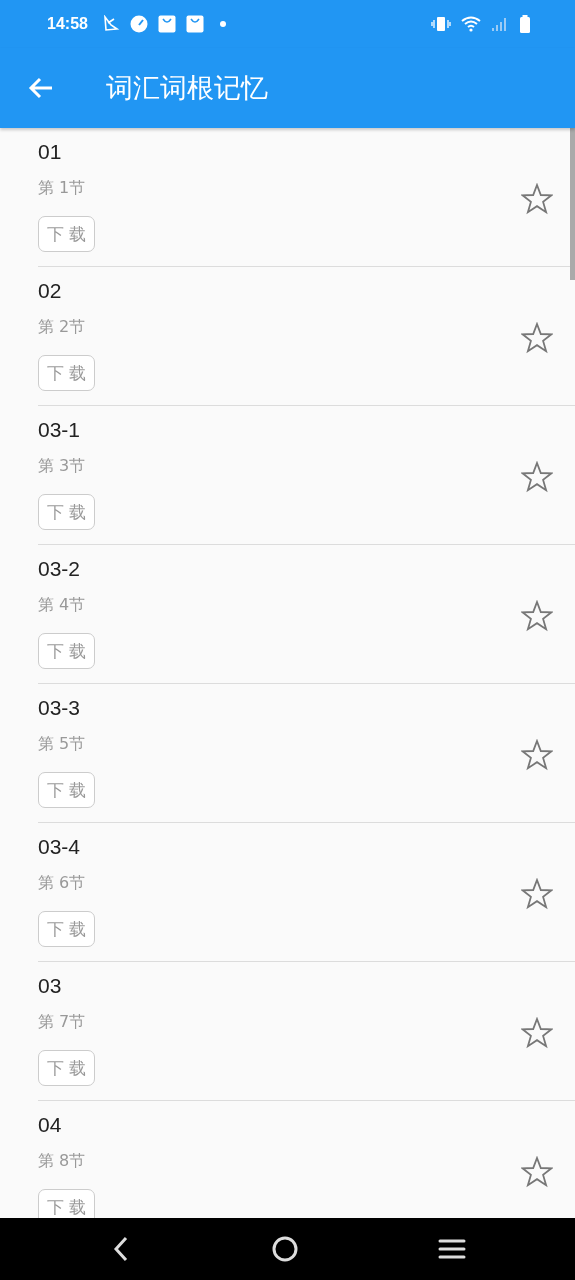 Image resolution: width=575 pixels, height=1280 pixels. What do you see at coordinates (62, 327) in the screenshot?
I see `lesson-subtitle: 第 2节` at bounding box center [62, 327].